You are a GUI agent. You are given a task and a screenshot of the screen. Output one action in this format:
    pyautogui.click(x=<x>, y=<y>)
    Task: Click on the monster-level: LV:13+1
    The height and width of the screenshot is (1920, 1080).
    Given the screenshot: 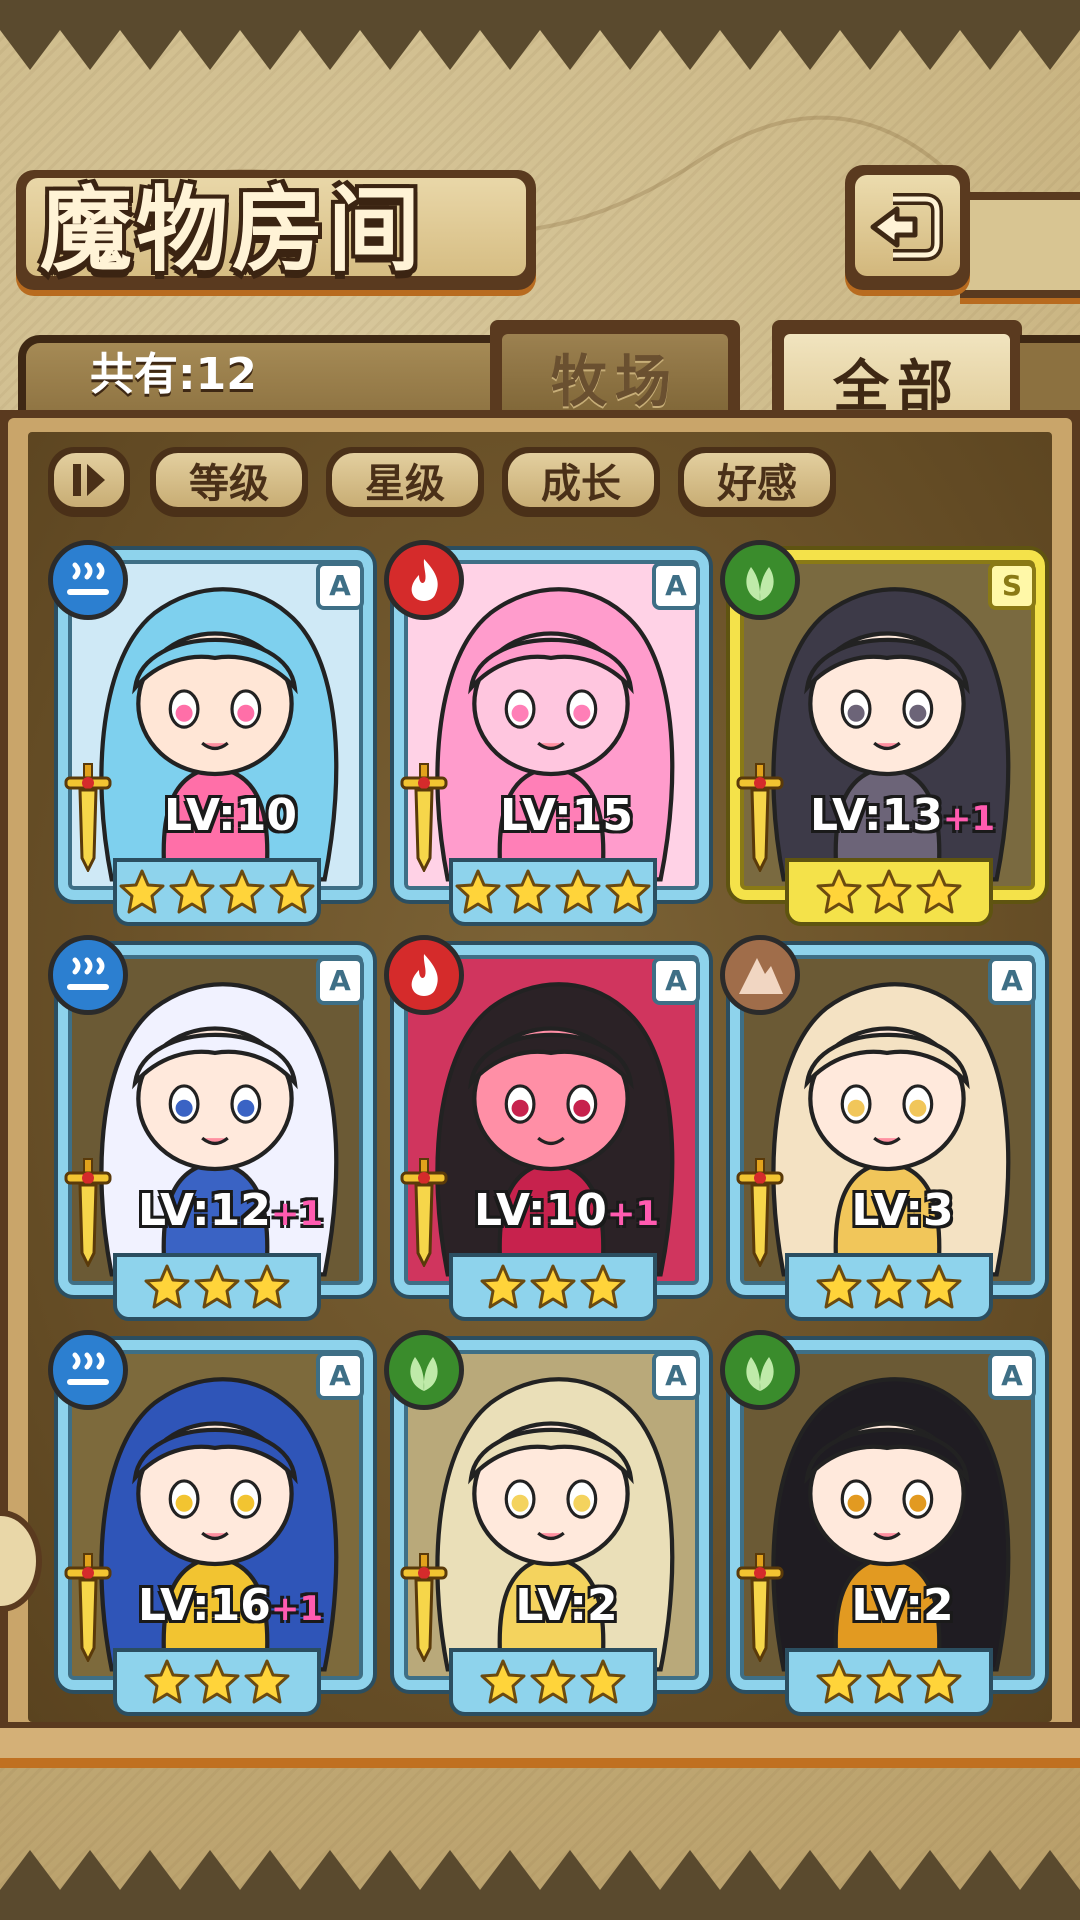 What is the action you would take?
    pyautogui.click(x=902, y=816)
    